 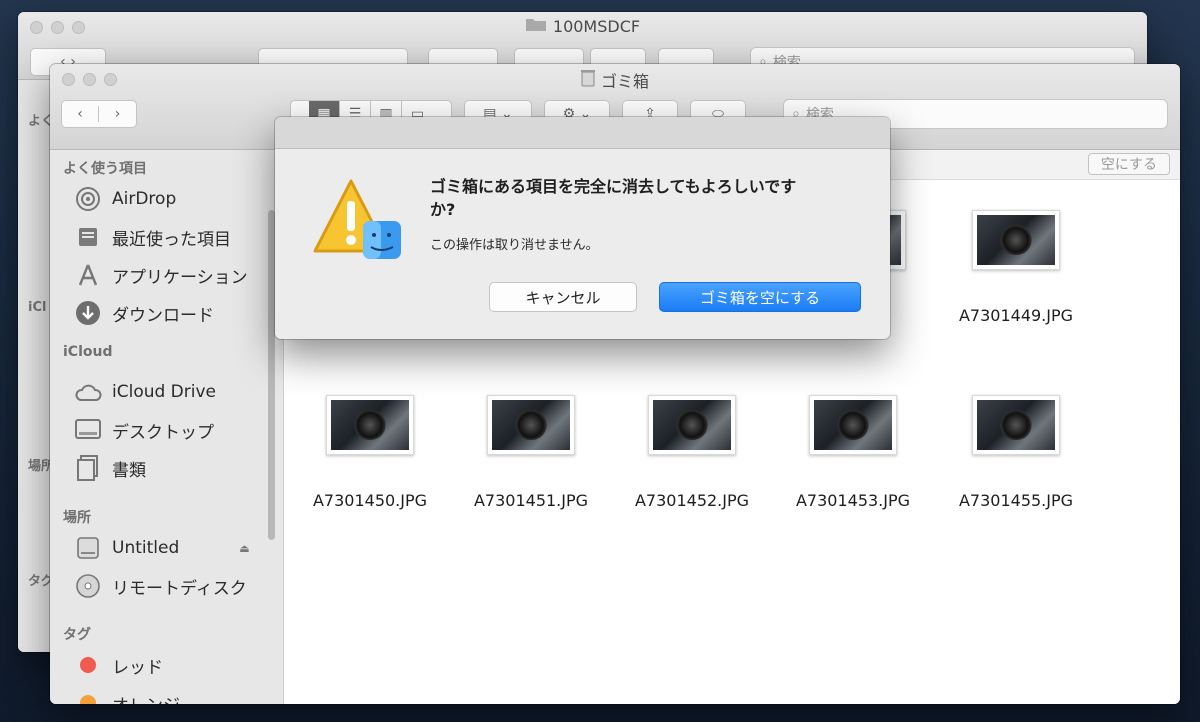 I want to click on sidebar-item-remote-disc: リモートディスク, so click(x=160, y=586).